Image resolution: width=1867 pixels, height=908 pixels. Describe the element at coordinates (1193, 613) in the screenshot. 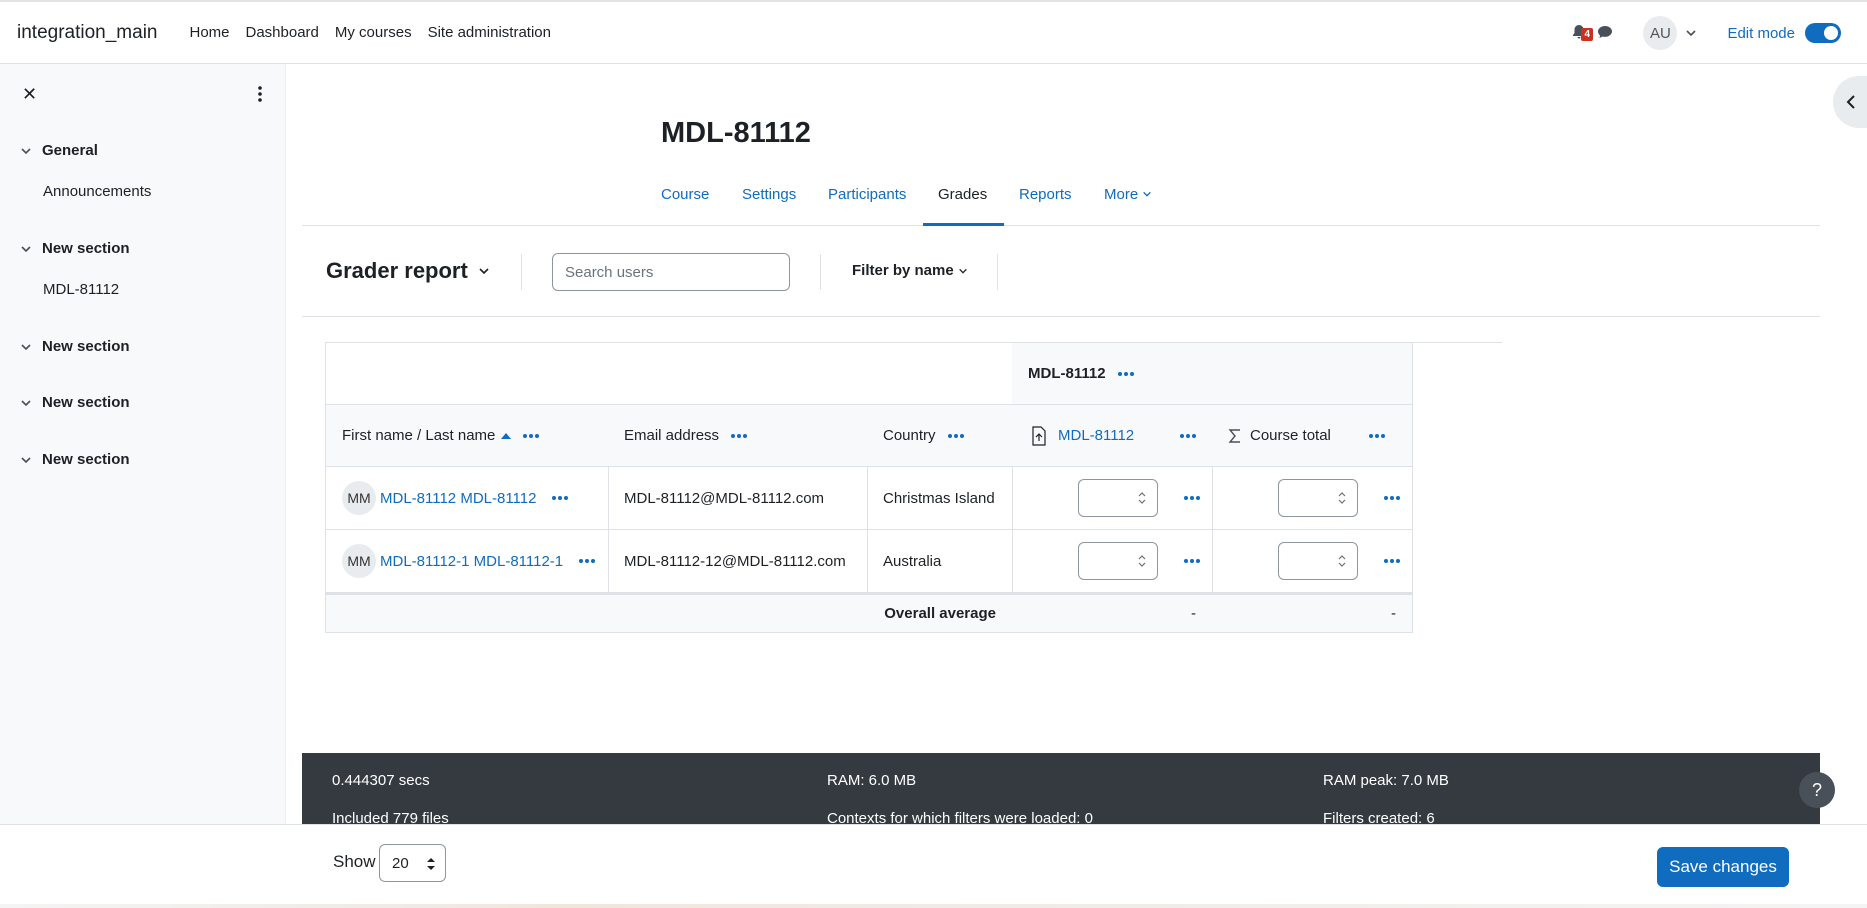

I see `average-grade-value: -` at that location.